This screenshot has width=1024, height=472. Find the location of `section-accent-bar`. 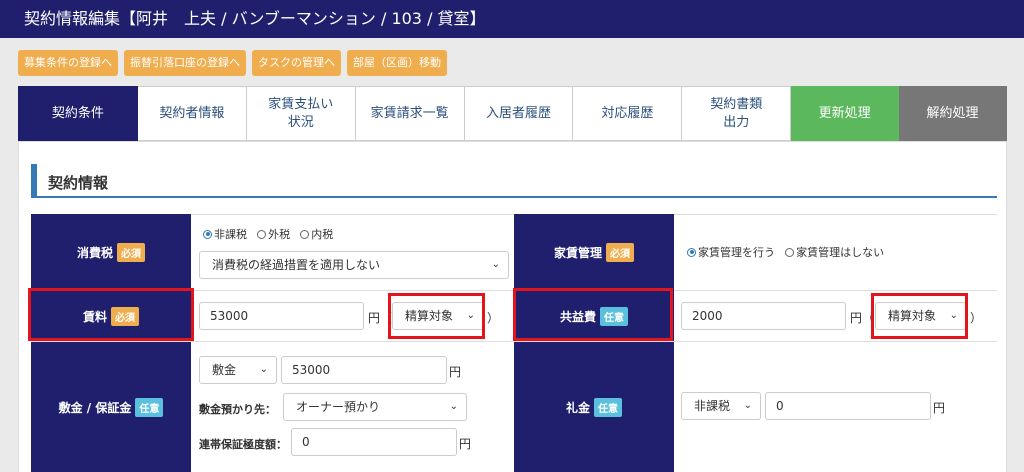

section-accent-bar is located at coordinates (34, 180).